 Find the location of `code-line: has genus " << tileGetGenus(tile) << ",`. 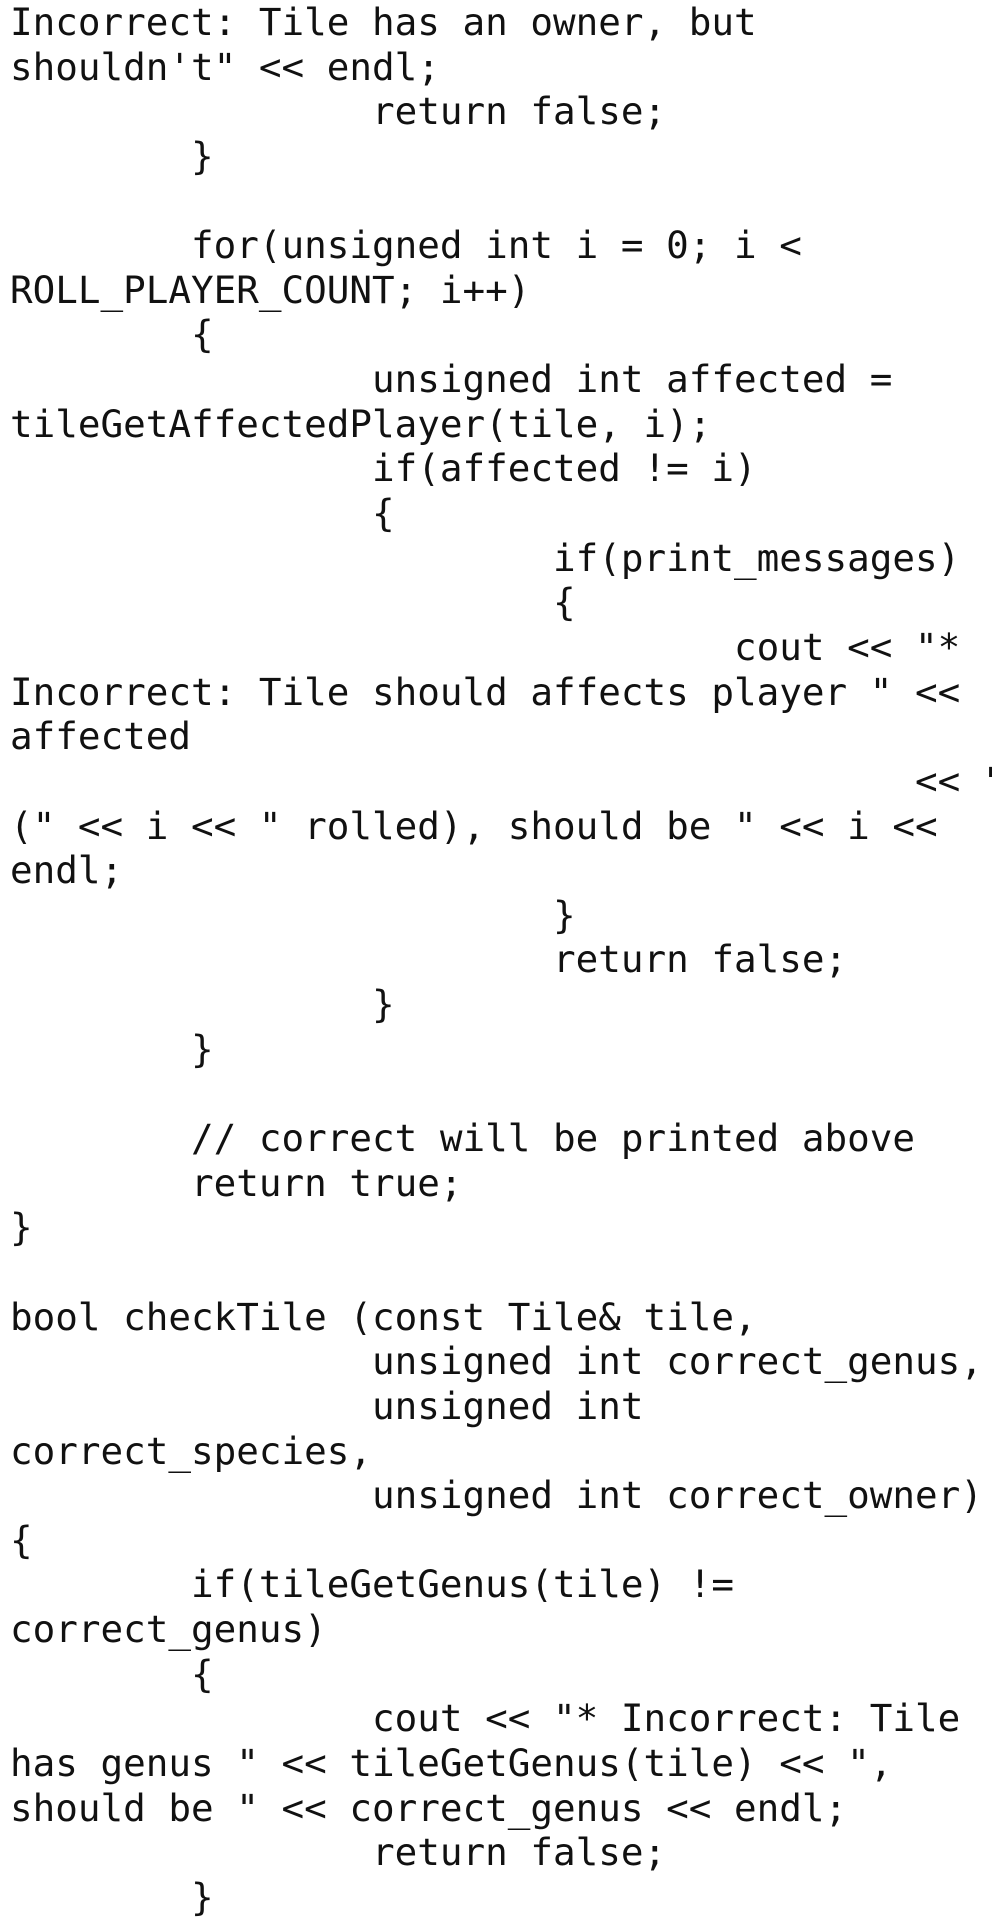

code-line: has genus " << tileGetGenus(tile) << ", is located at coordinates (451, 1762).